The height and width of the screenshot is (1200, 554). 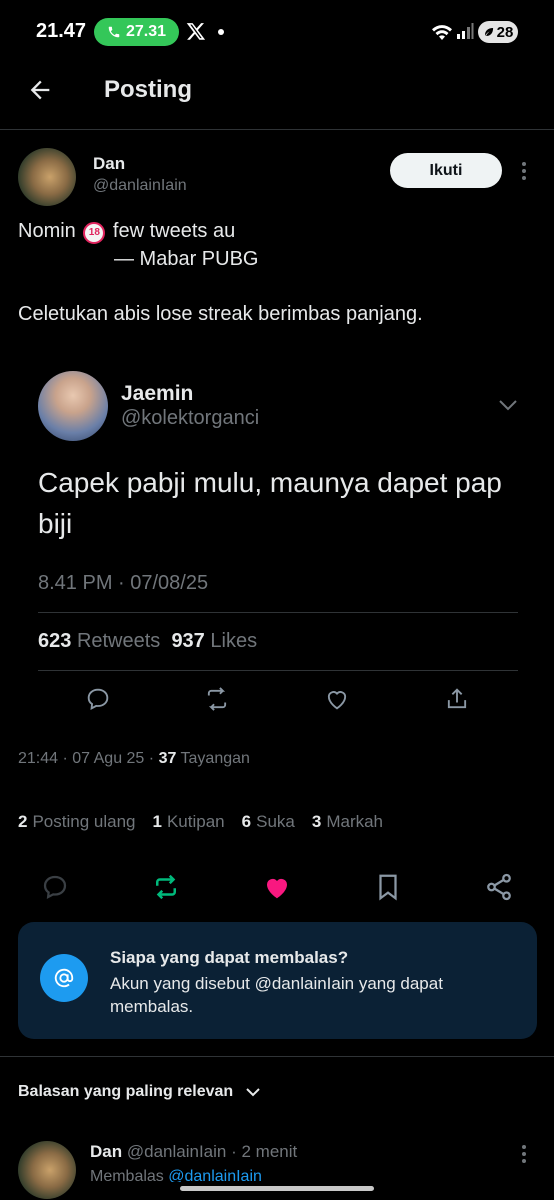 I want to click on phone-icon, so click(x=114, y=32).